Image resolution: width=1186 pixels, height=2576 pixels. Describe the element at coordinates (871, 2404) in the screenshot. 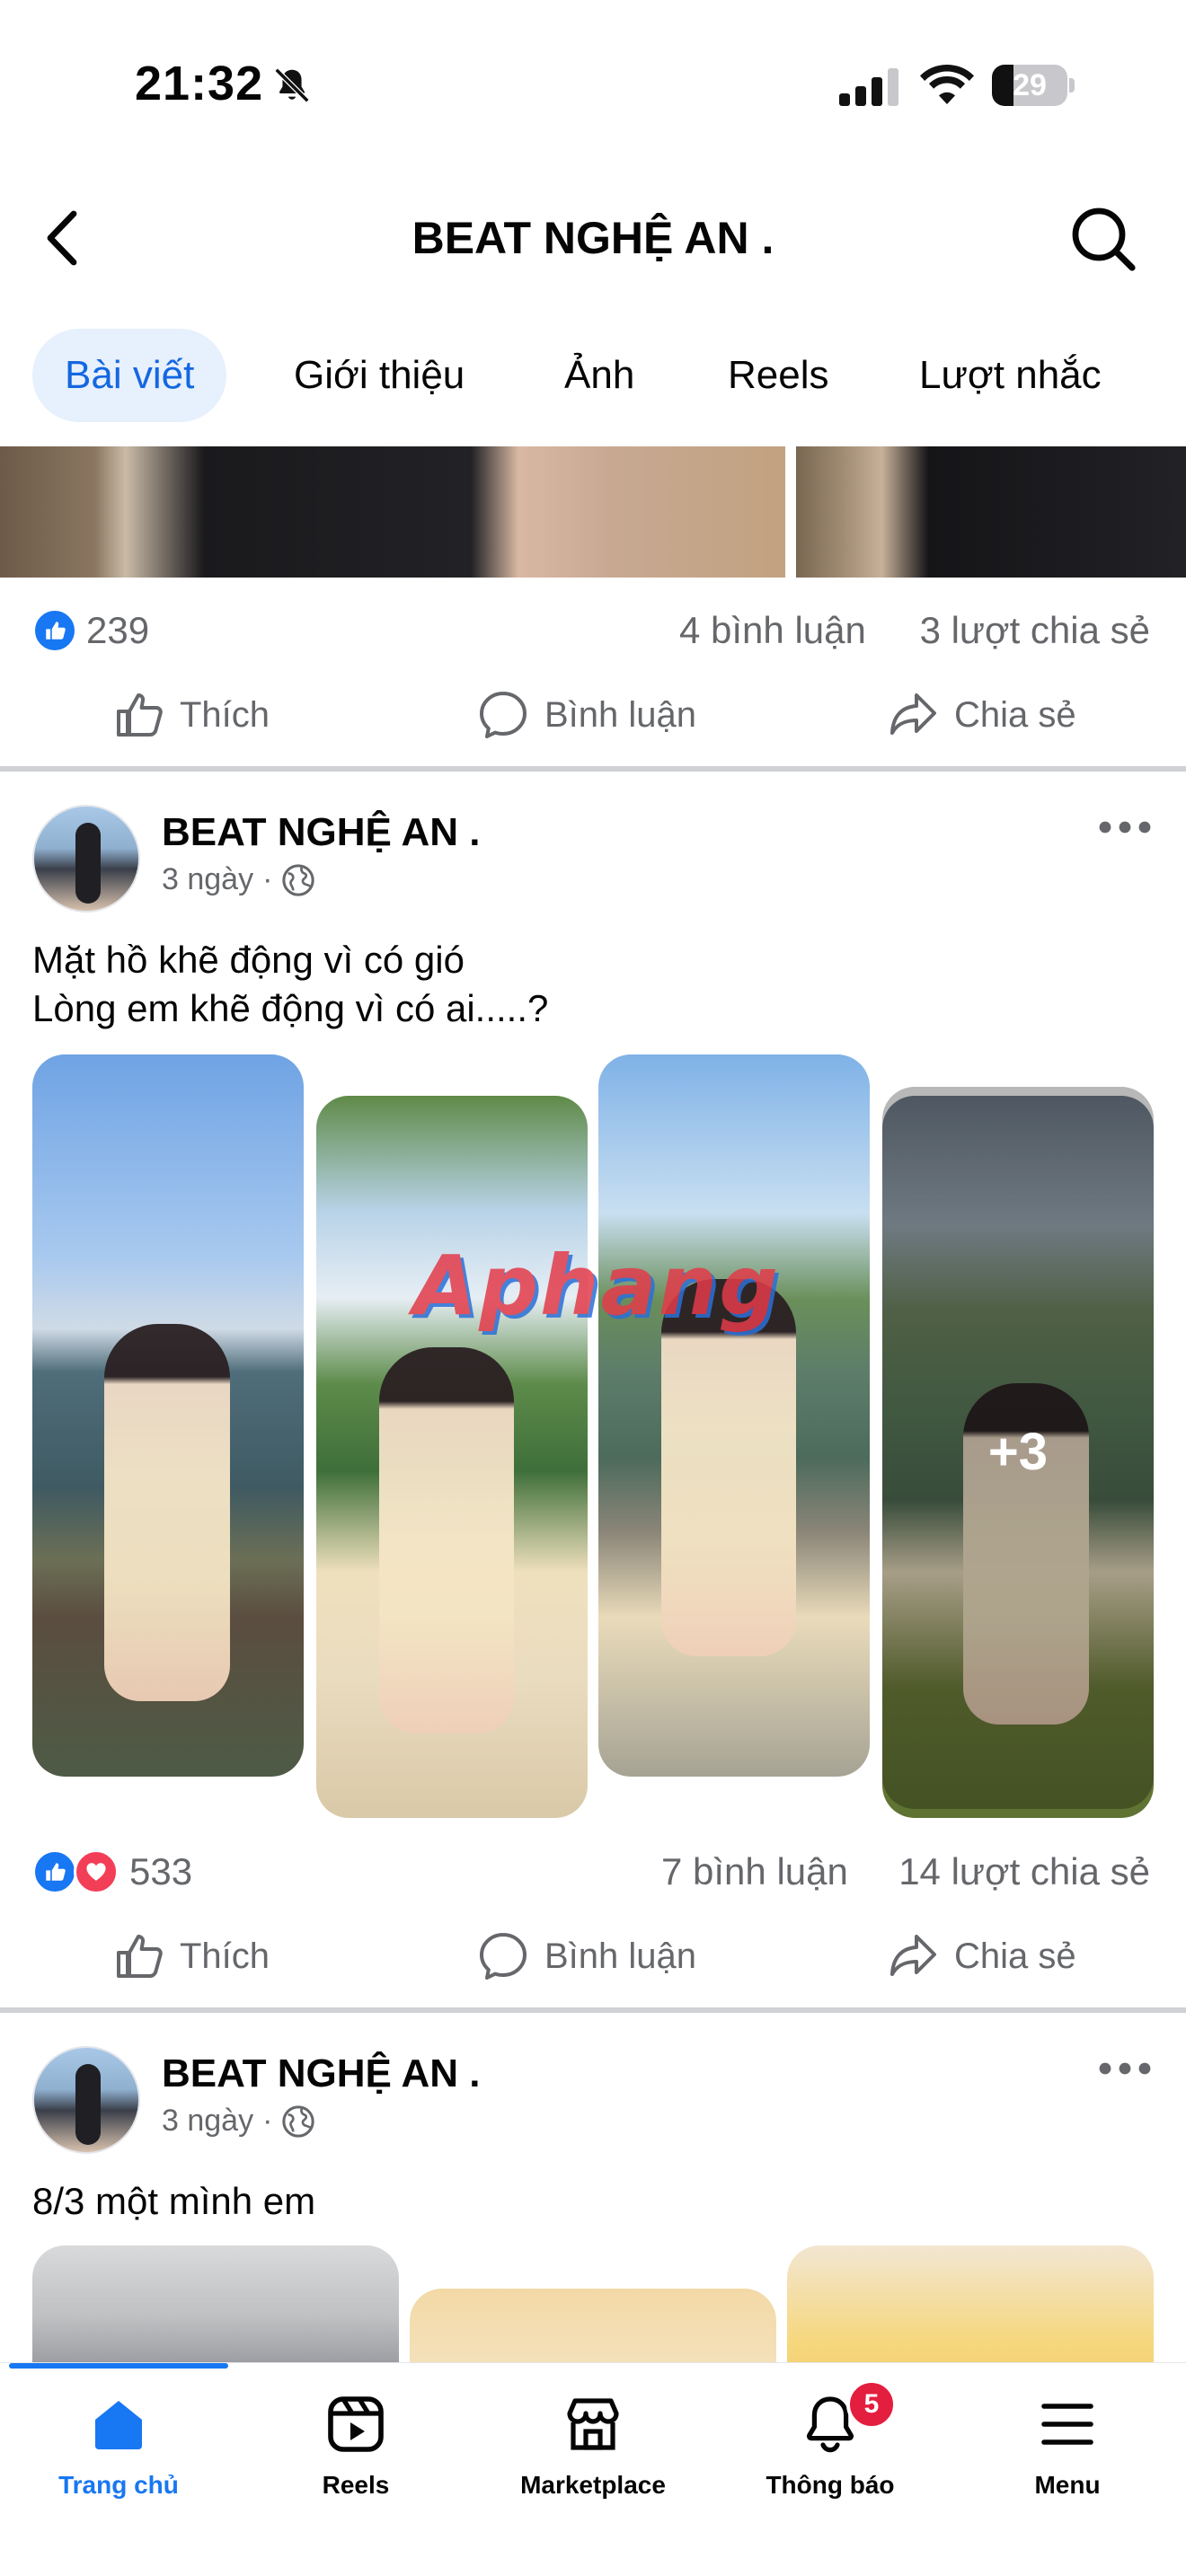

I see `notification-badge: 5` at that location.